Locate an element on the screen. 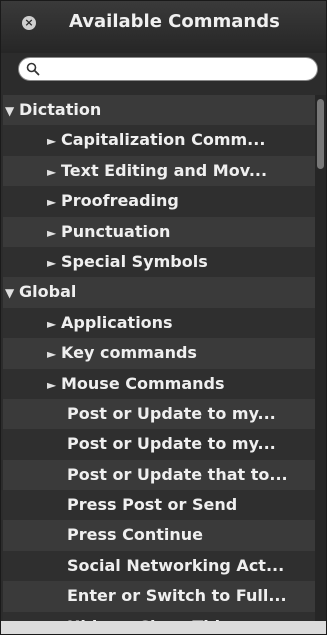  search-field is located at coordinates (168, 69).